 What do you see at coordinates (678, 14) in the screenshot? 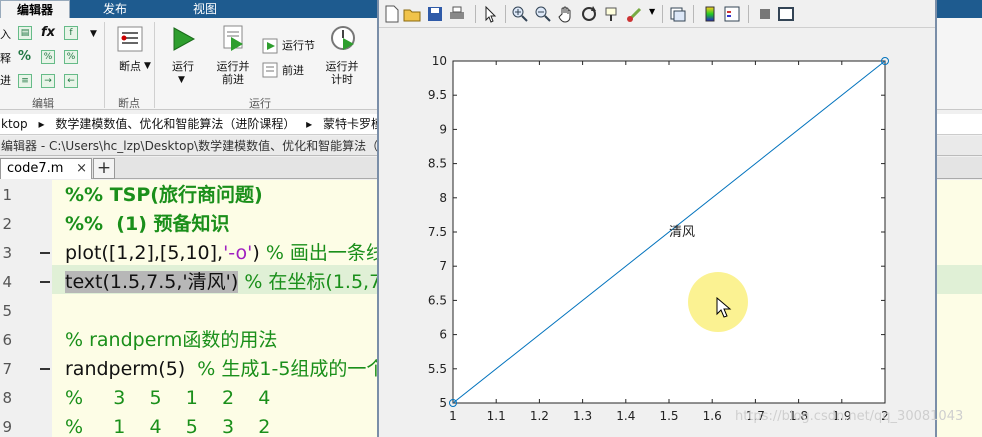
I see `link-icon` at bounding box center [678, 14].